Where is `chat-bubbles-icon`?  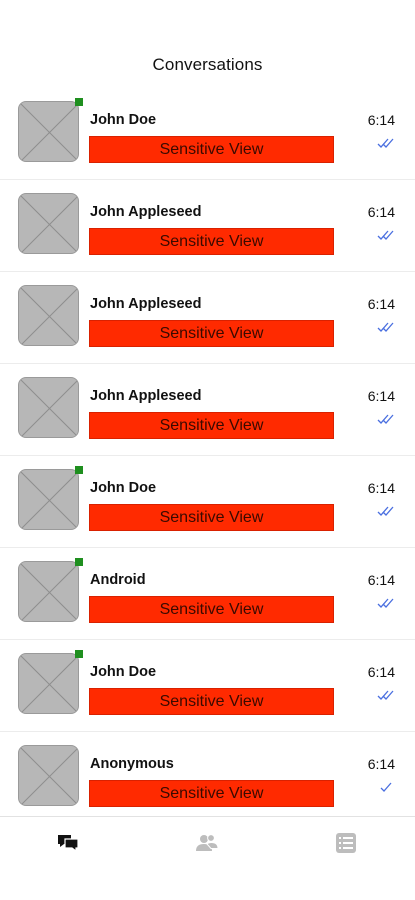 chat-bubbles-icon is located at coordinates (68, 844).